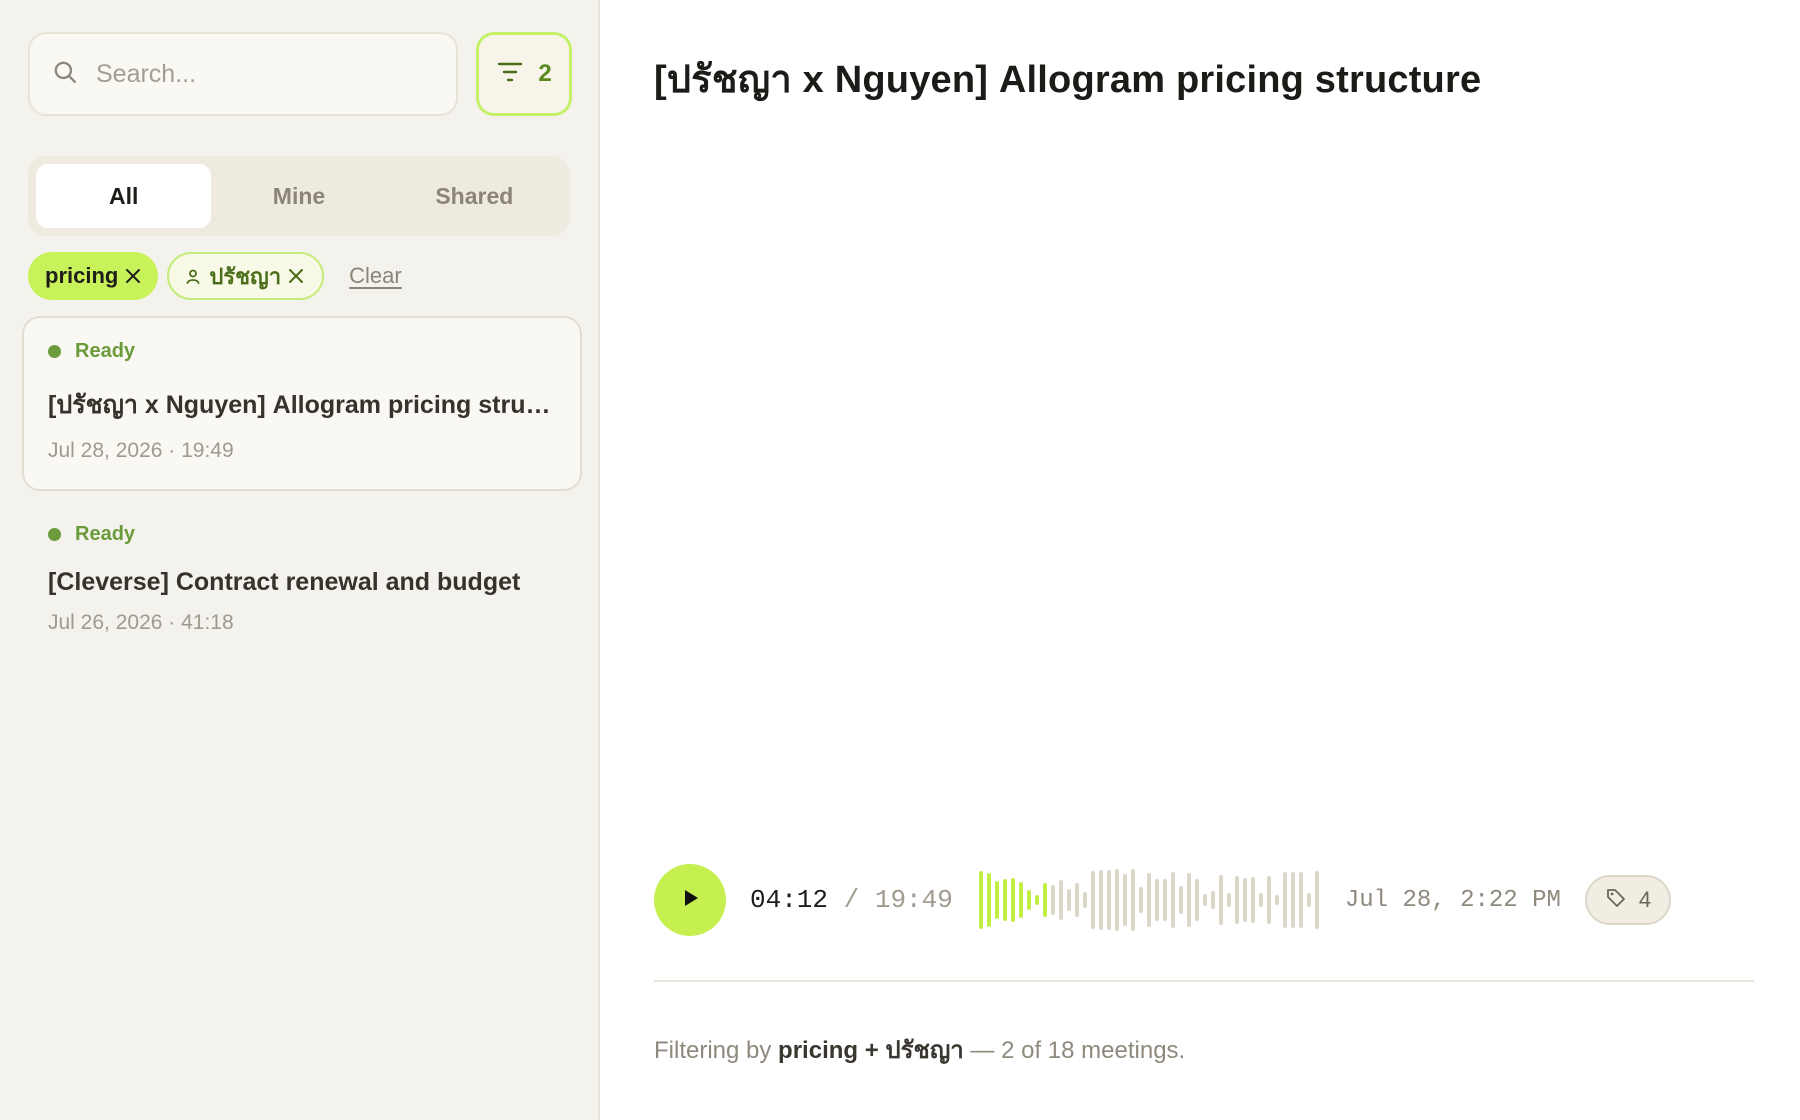 The height and width of the screenshot is (1120, 1800). I want to click on active-filter-chips: pricing ปรัชญา Clear, so click(302, 276).